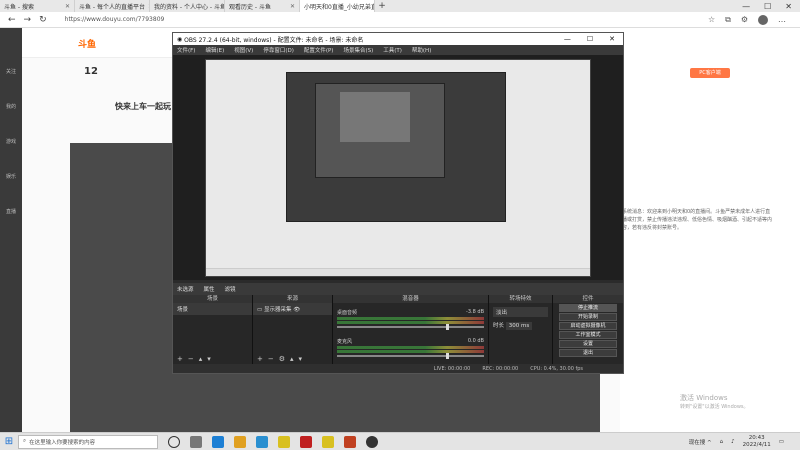  Describe the element at coordinates (358, 50) in the screenshot. I see `menu-scene-collection: 场景集合(S)` at that location.